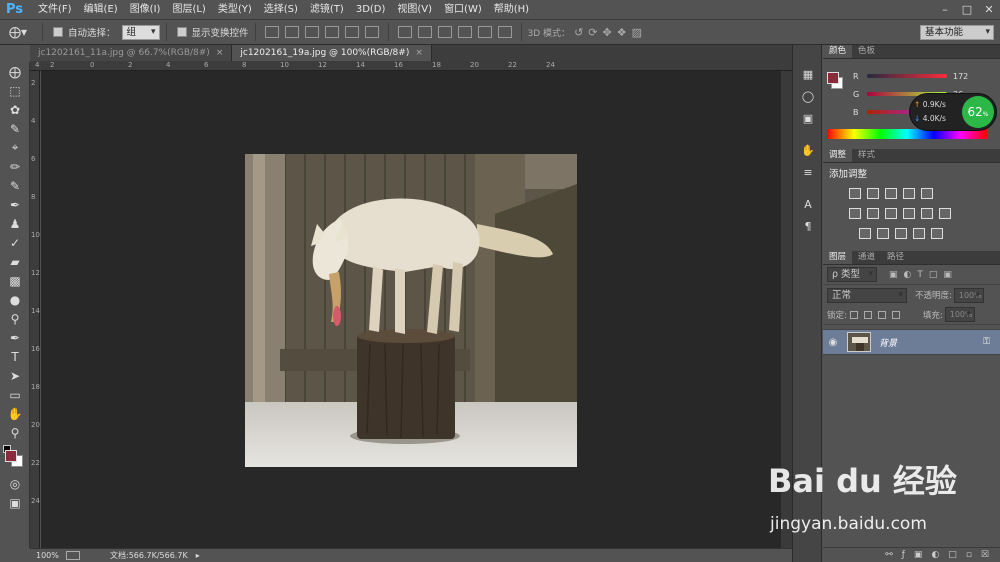 The width and height of the screenshot is (1000, 562). Describe the element at coordinates (923, 275) in the screenshot. I see `layer-filter-icons: ▣◐T□▣` at that location.